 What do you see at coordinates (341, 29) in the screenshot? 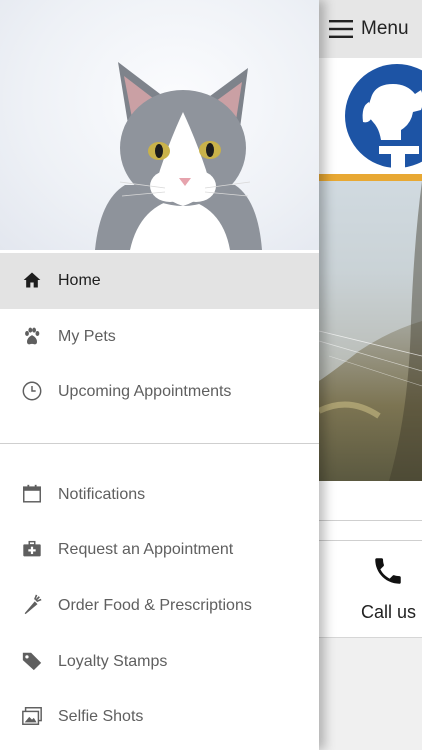
I see `hamburger-icon` at bounding box center [341, 29].